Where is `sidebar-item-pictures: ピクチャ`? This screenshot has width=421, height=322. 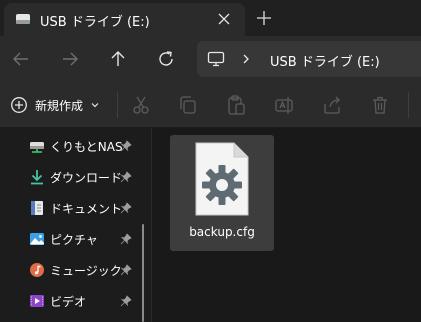 sidebar-item-pictures: ピクチャ is located at coordinates (75, 239).